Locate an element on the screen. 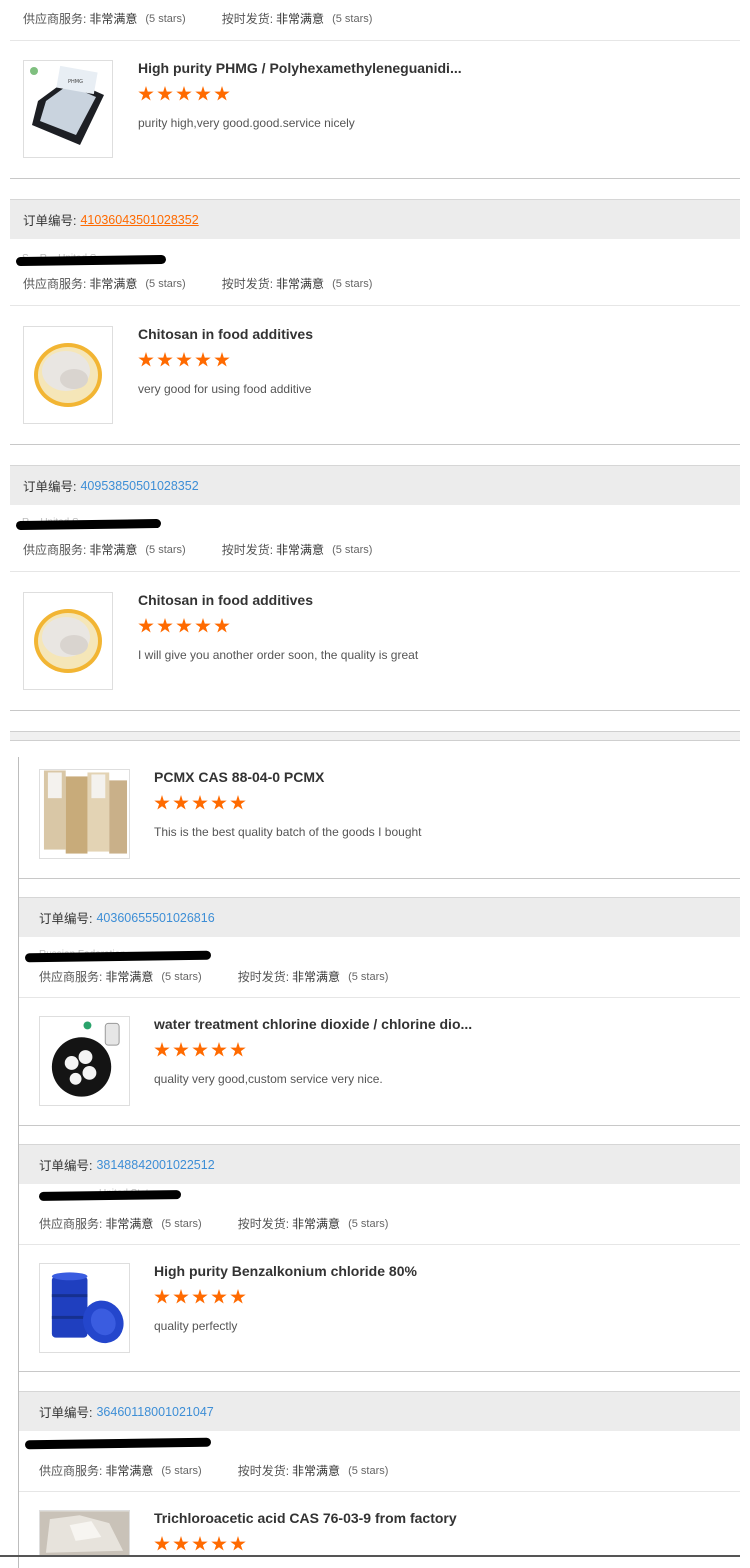 The image size is (750, 1568). order-number-link: 38148842001022512 is located at coordinates (155, 1165).